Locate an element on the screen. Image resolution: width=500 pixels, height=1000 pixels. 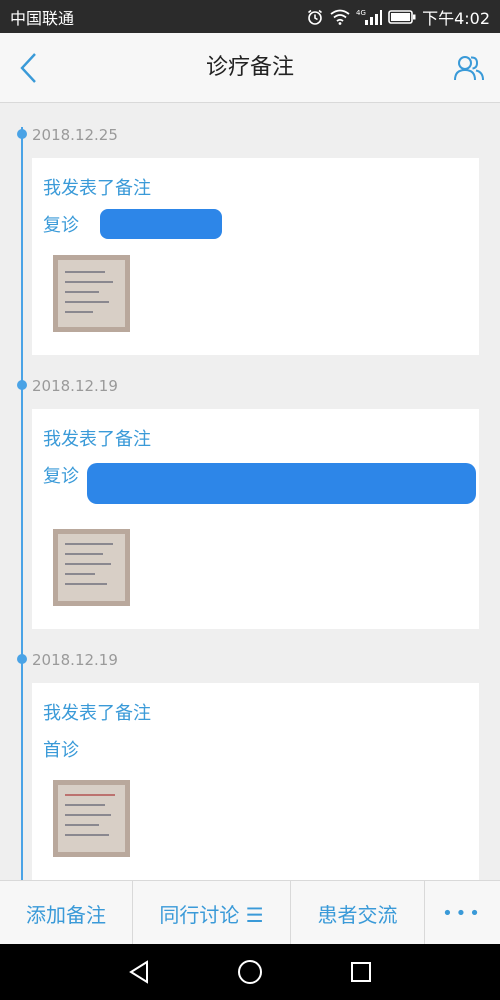
bottom-toolbar: 添加备注 同行讨论 ☰ 患者交流 ••• is located at coordinates (250, 912).